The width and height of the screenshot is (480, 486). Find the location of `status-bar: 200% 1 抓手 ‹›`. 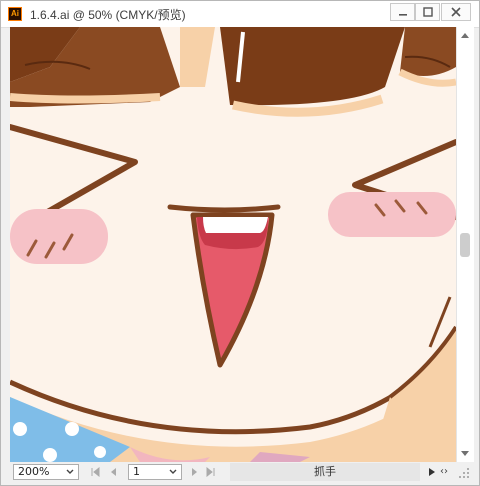

status-bar: 200% 1 抓手 ‹› is located at coordinates (241, 473).